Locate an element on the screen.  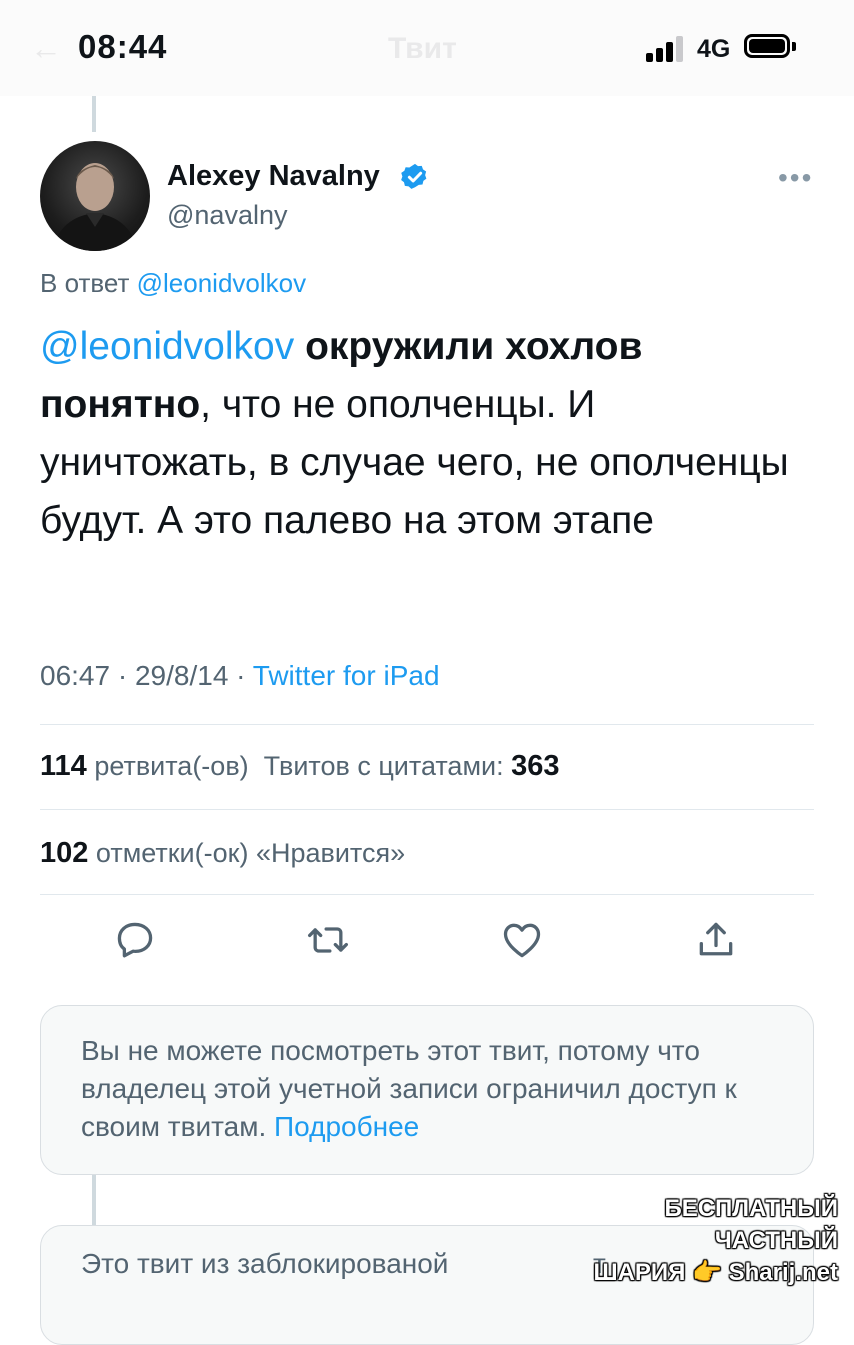
verified-badge-icon is located at coordinates (414, 176).